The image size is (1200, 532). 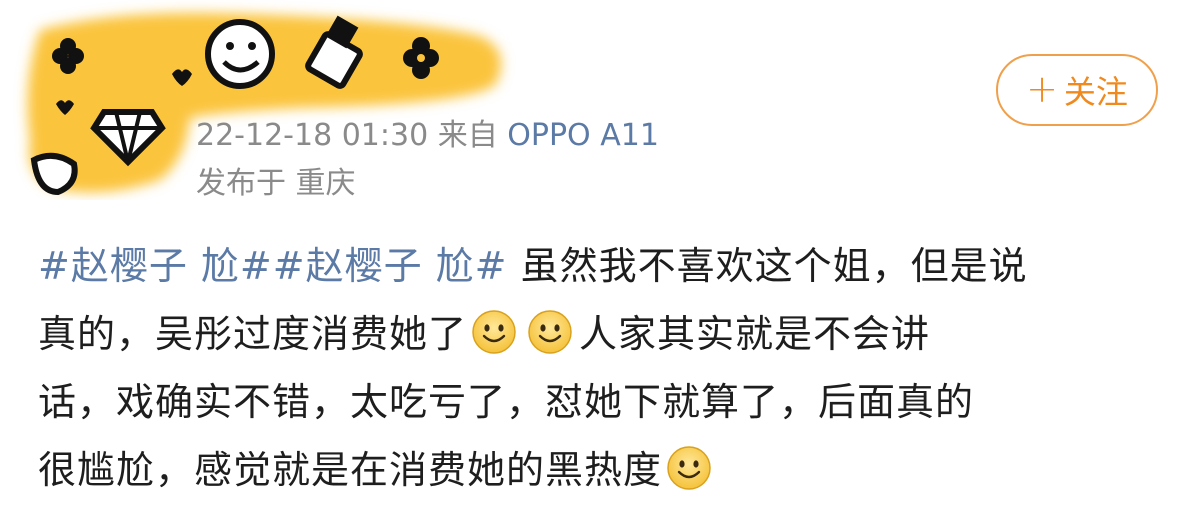 I want to click on post-time: 22-12-18 01:30, so click(x=312, y=135).